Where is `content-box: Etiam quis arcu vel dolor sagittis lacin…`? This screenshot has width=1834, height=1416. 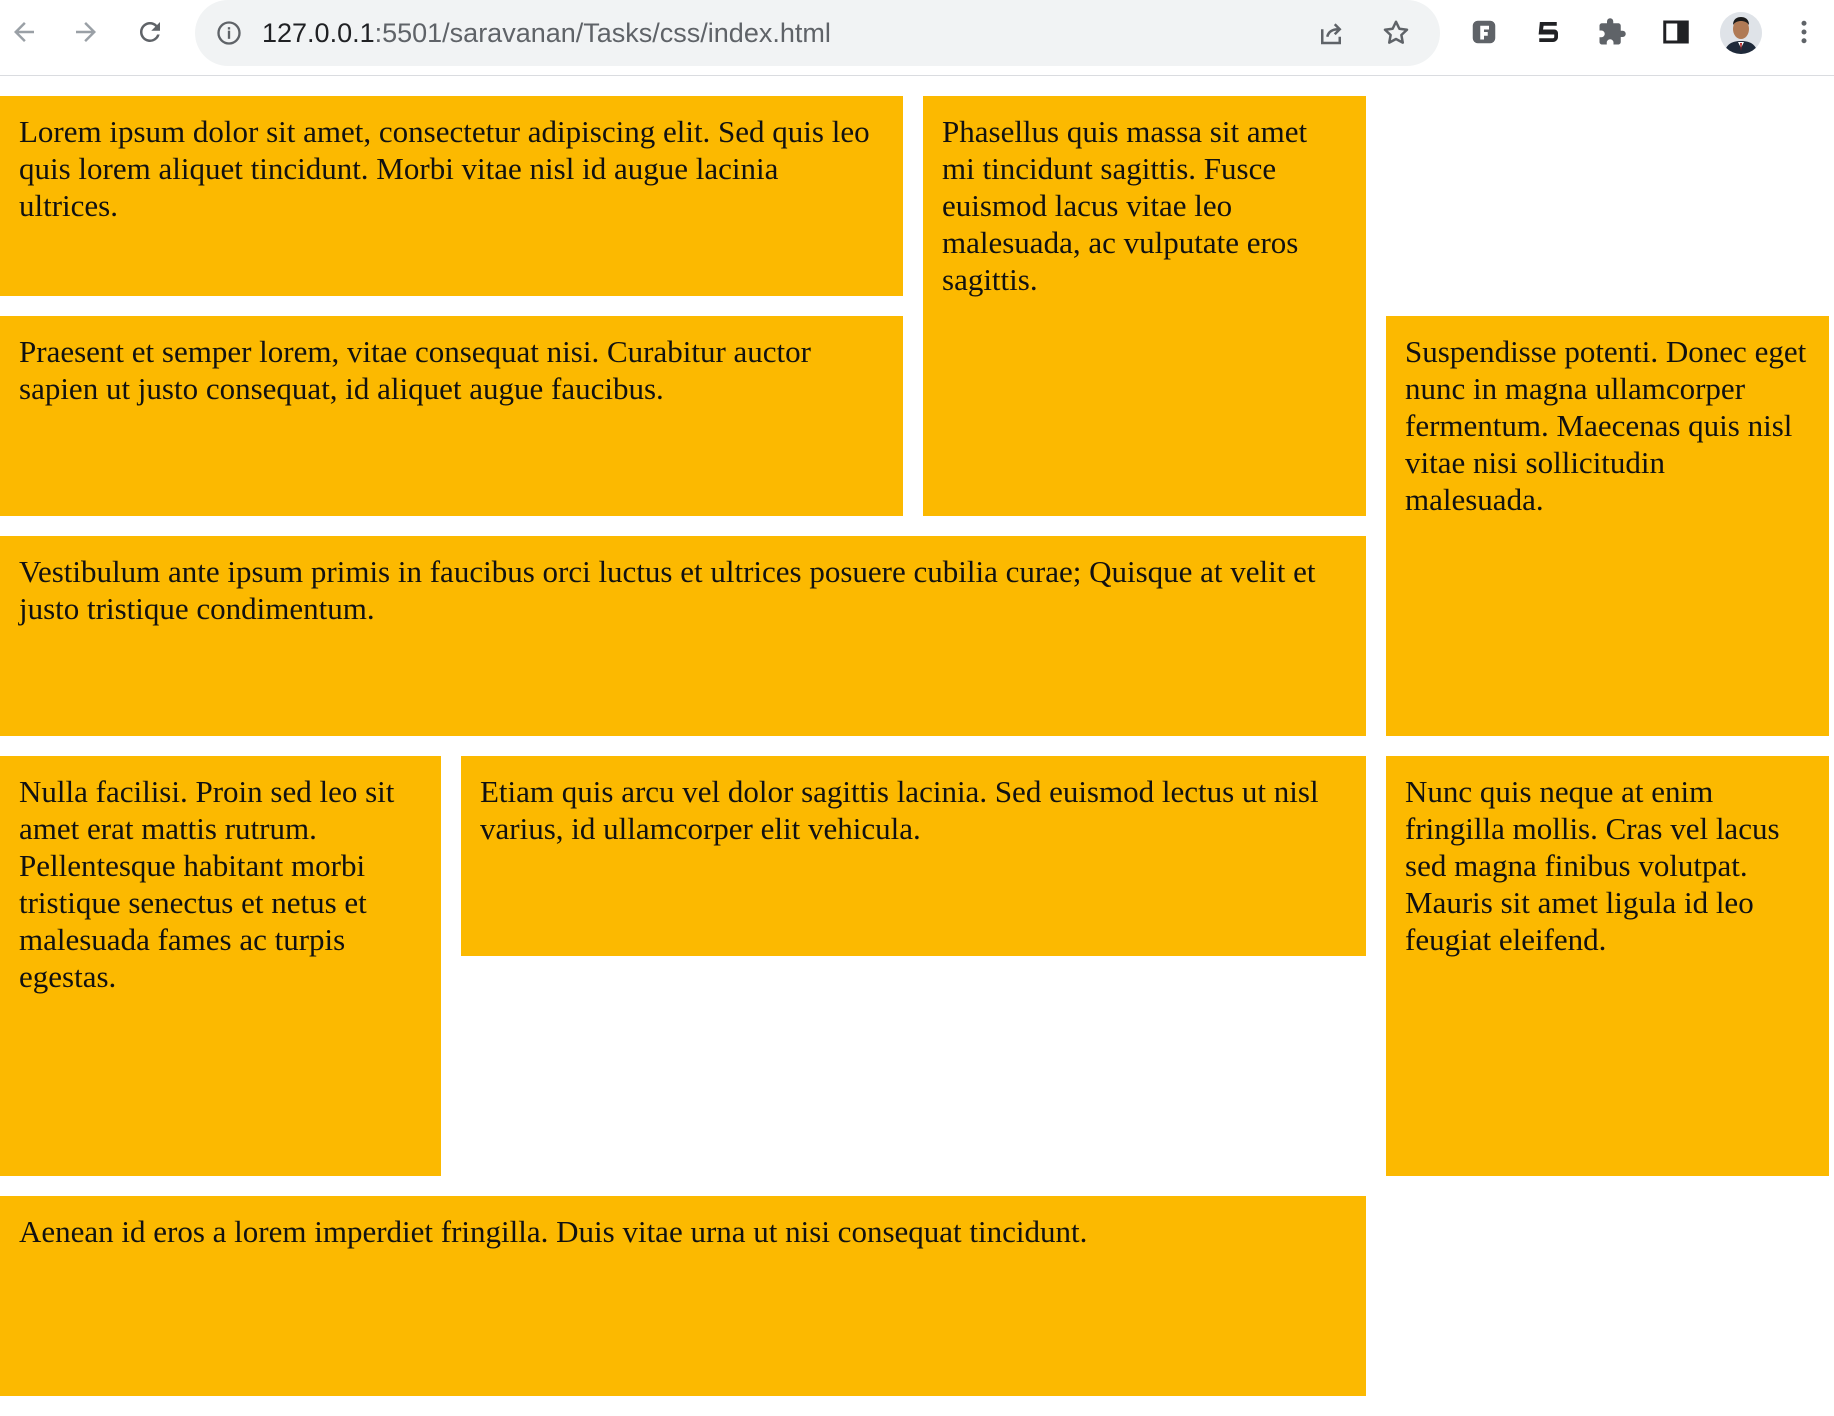
content-box: Etiam quis arcu vel dolor sagittis lacin… is located at coordinates (913, 856).